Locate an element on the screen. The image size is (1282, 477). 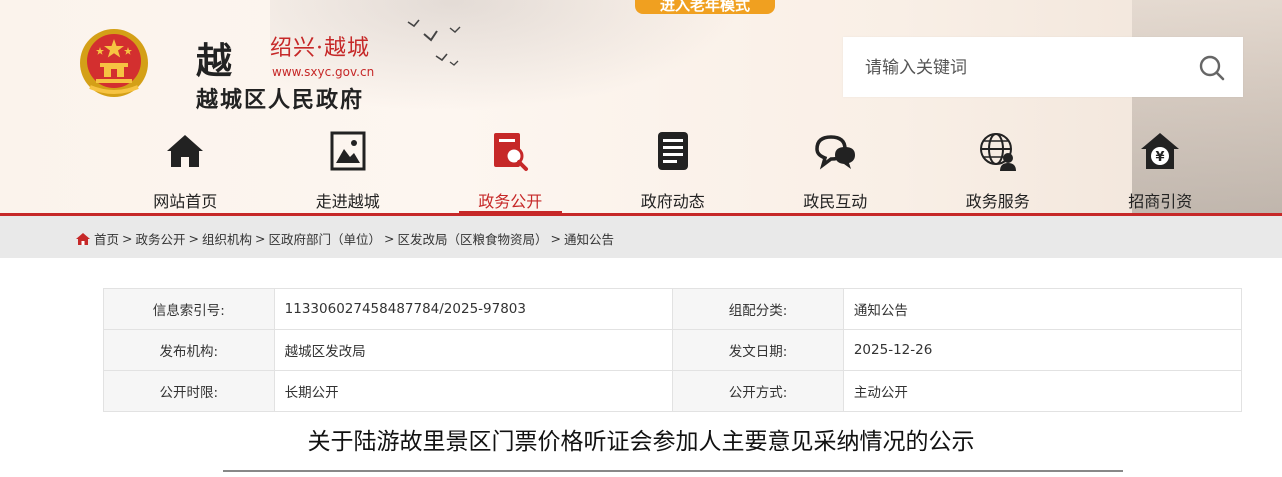
publisher-value: 越城区发改局 is located at coordinates (473, 350).